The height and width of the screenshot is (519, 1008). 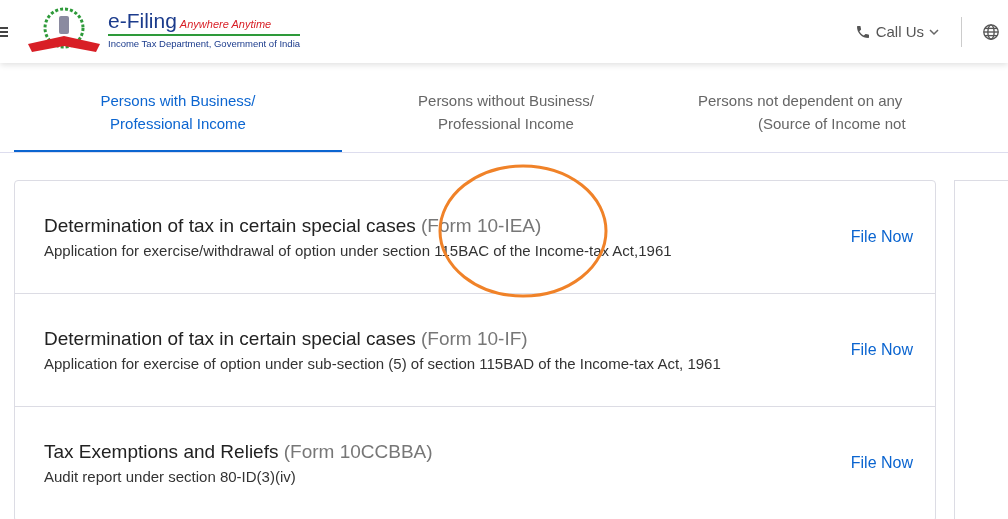 What do you see at coordinates (170, 476) in the screenshot?
I see `form-description: Audit report under section 80-ID(3)(iv)` at bounding box center [170, 476].